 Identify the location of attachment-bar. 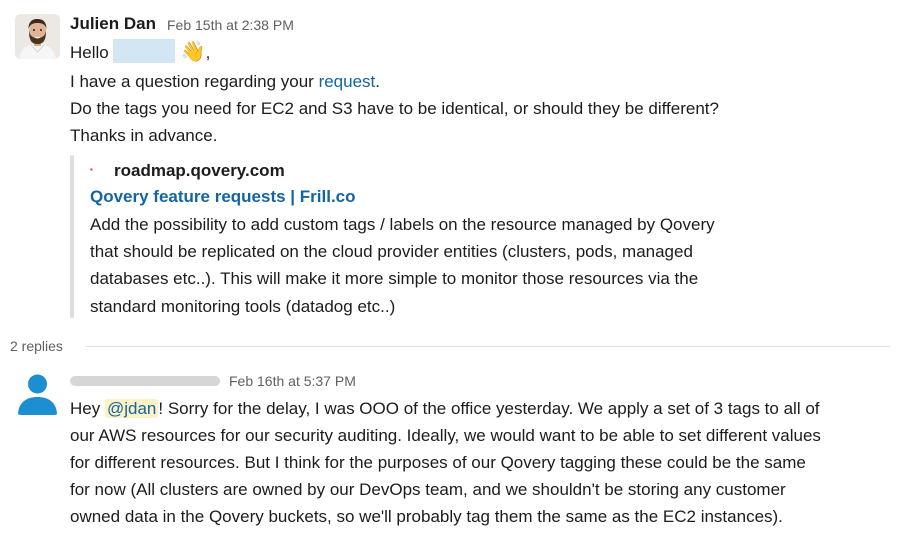
(72, 236).